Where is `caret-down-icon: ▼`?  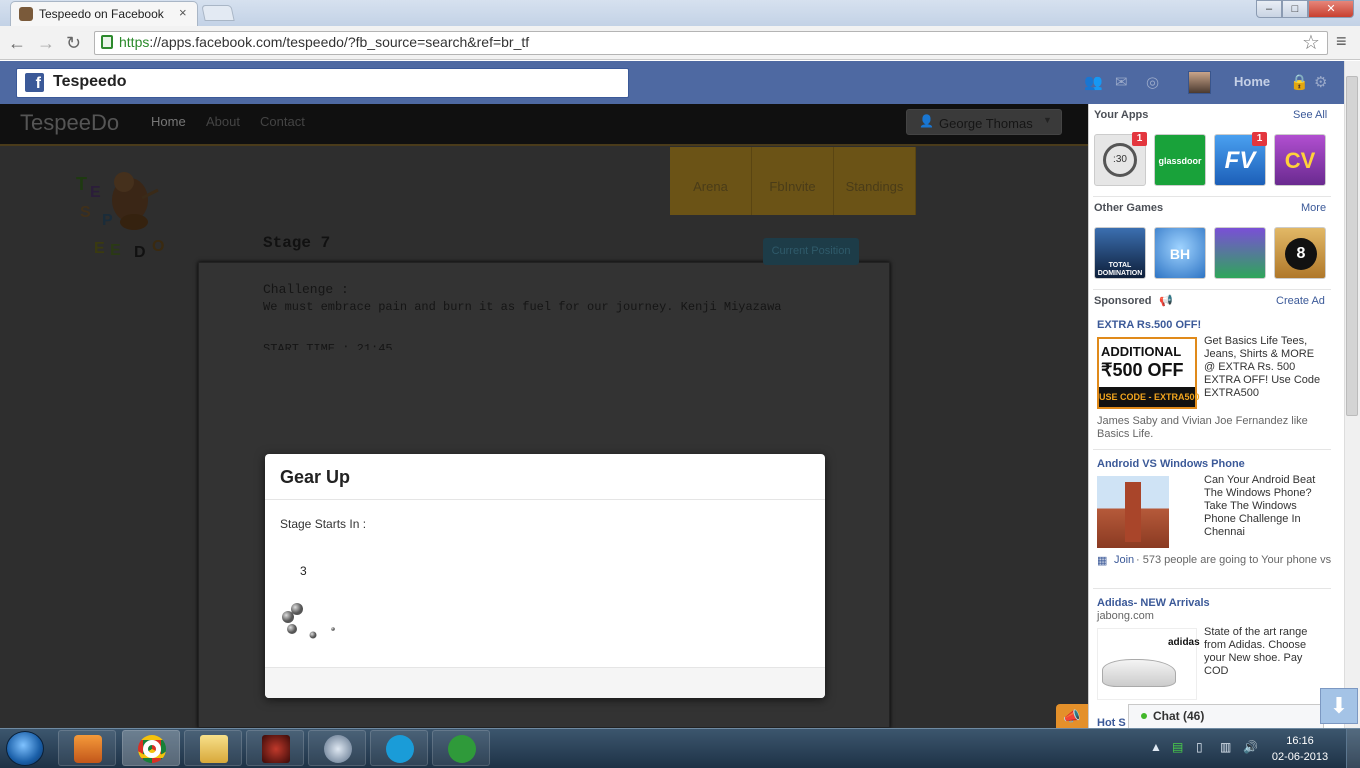 caret-down-icon: ▼ is located at coordinates (1047, 120).